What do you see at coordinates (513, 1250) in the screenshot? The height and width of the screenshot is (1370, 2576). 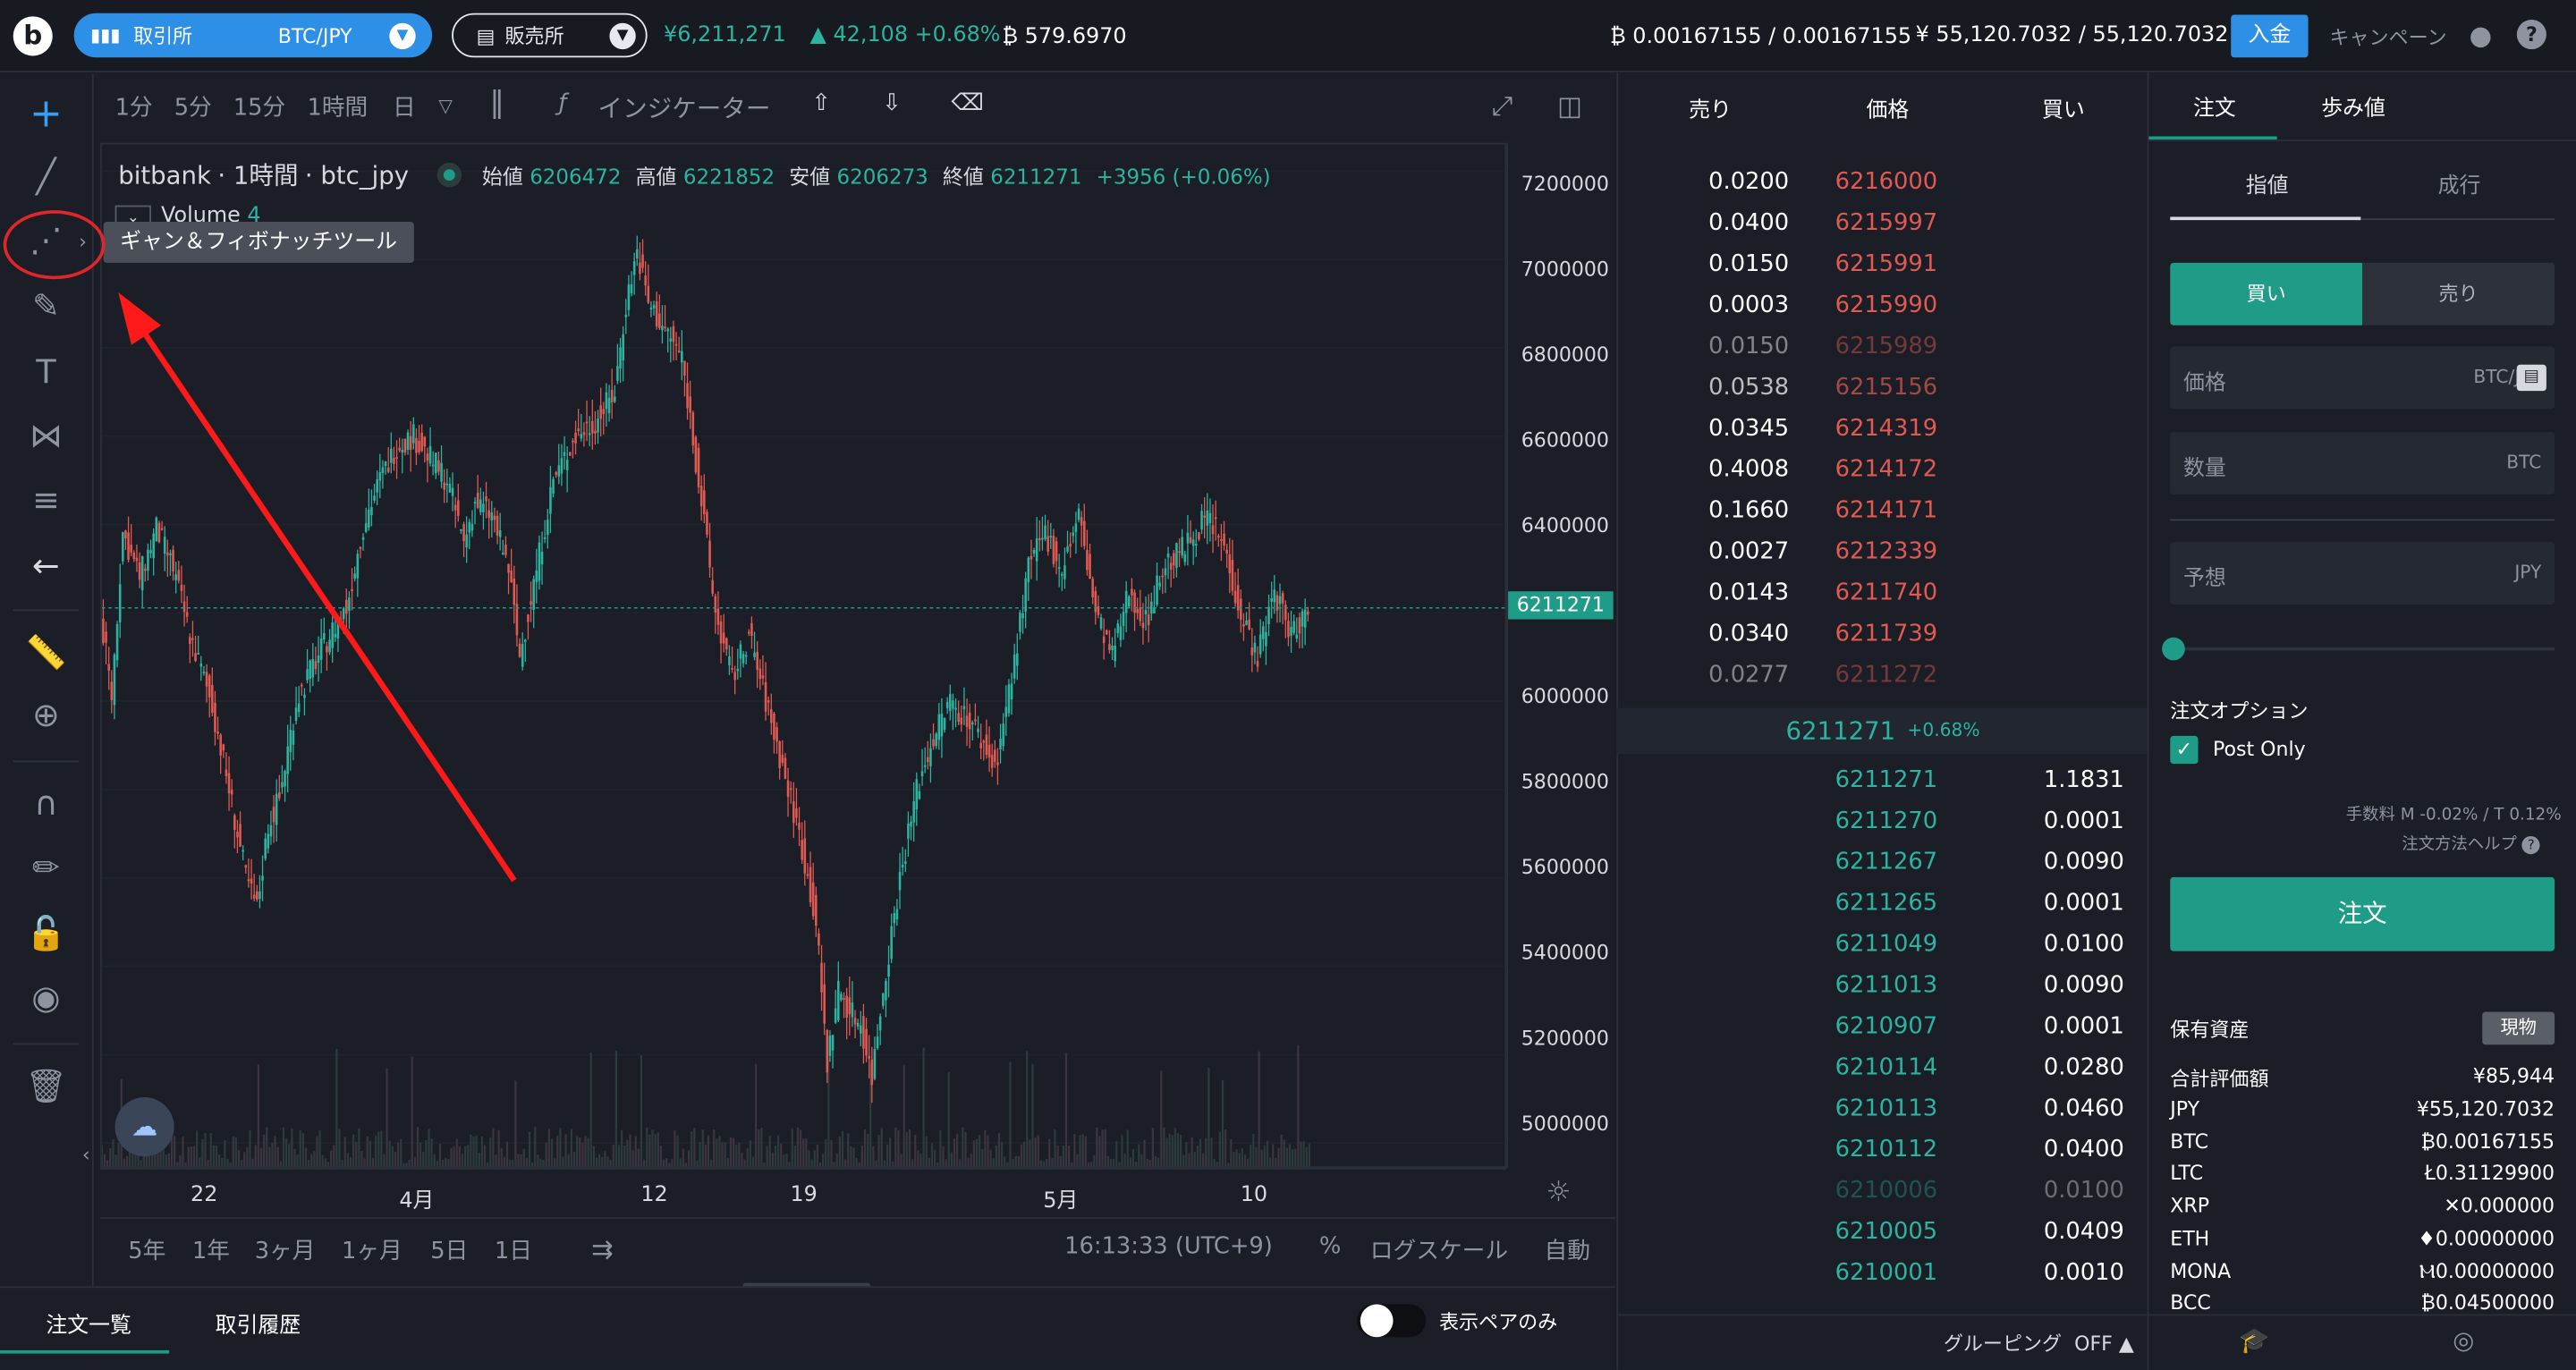 I see `range-1d: 1日` at bounding box center [513, 1250].